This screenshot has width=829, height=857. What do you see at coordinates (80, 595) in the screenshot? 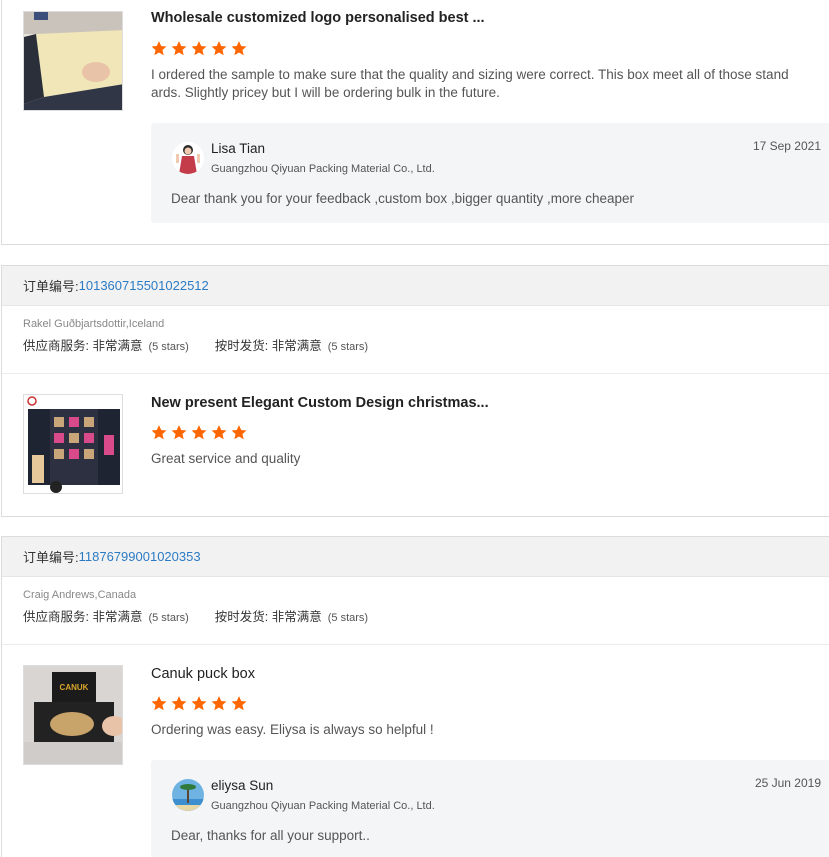
I see `buyer-name: Craig Andrews,Canada` at bounding box center [80, 595].